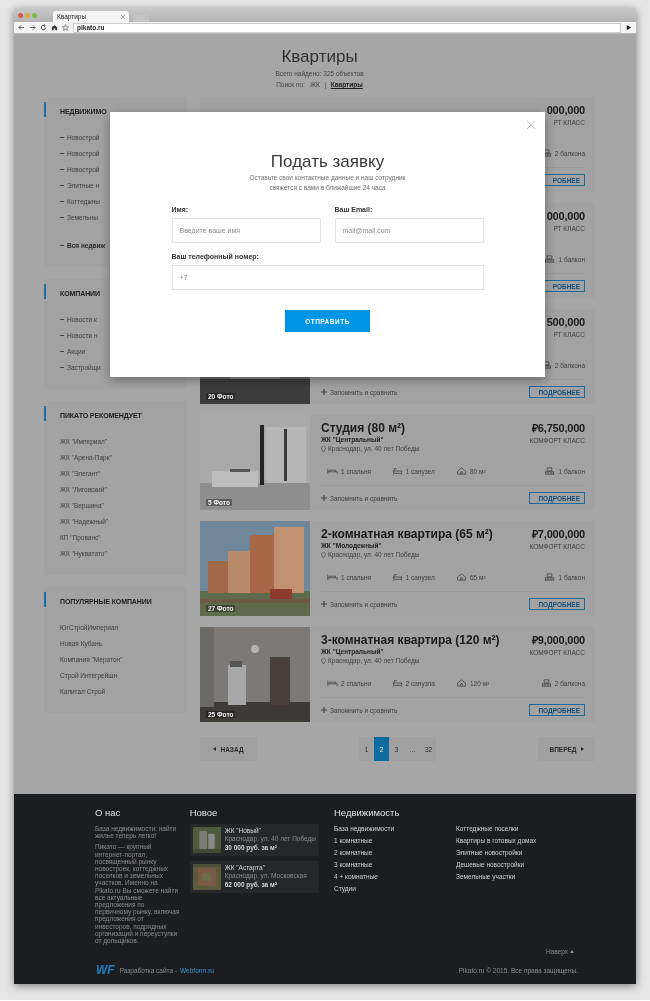 The image size is (650, 1001). What do you see at coordinates (204, 813) in the screenshot?
I see `footer-heading: Новое` at bounding box center [204, 813].